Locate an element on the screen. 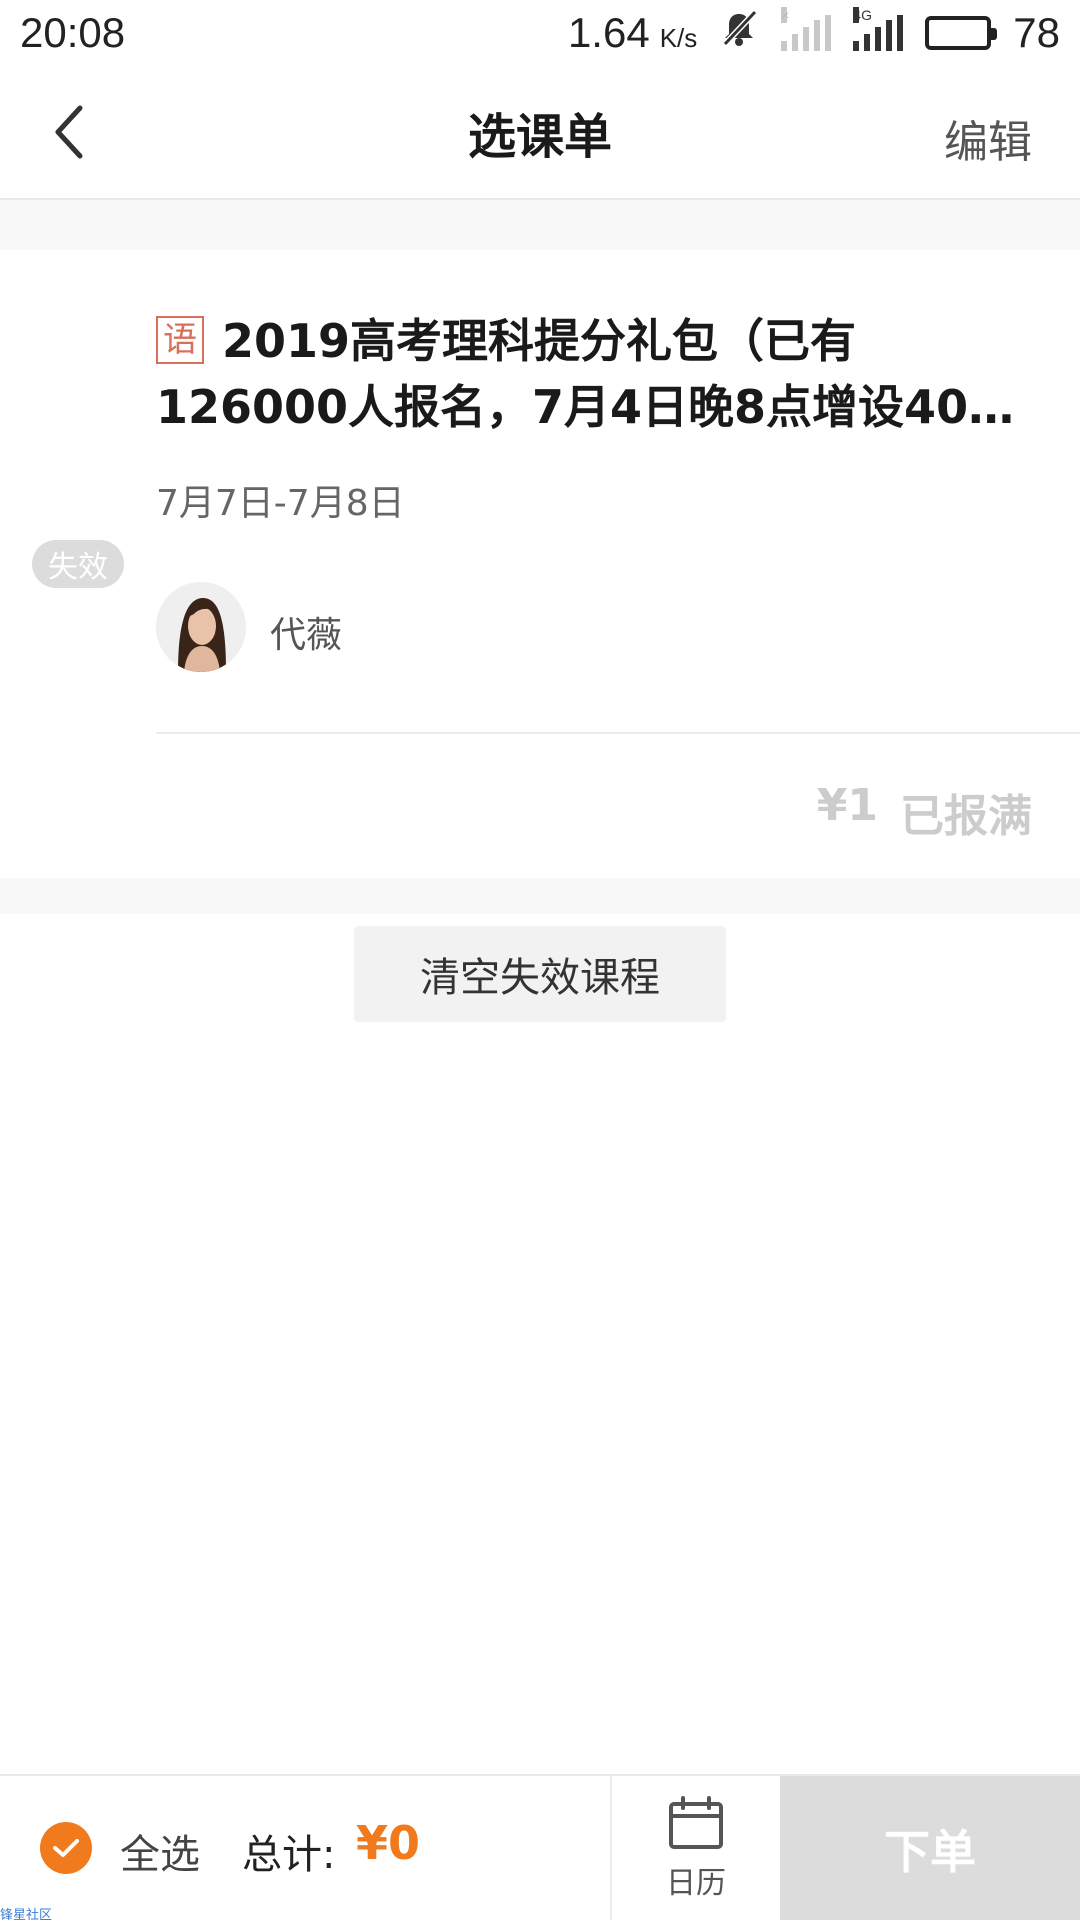  section-spacer is located at coordinates (540, 225).